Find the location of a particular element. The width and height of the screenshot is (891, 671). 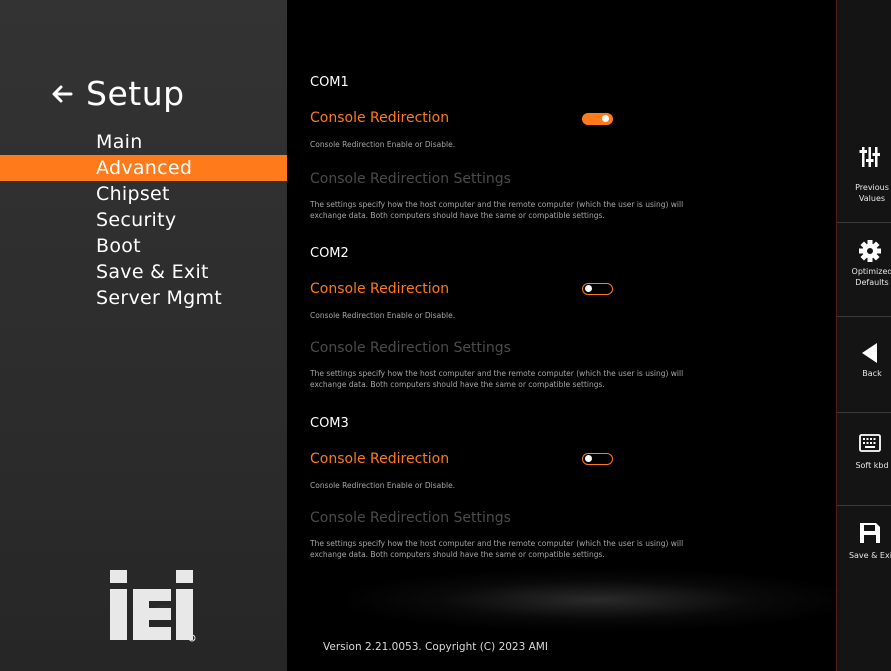

com3-heading: COM3 is located at coordinates (329, 423).